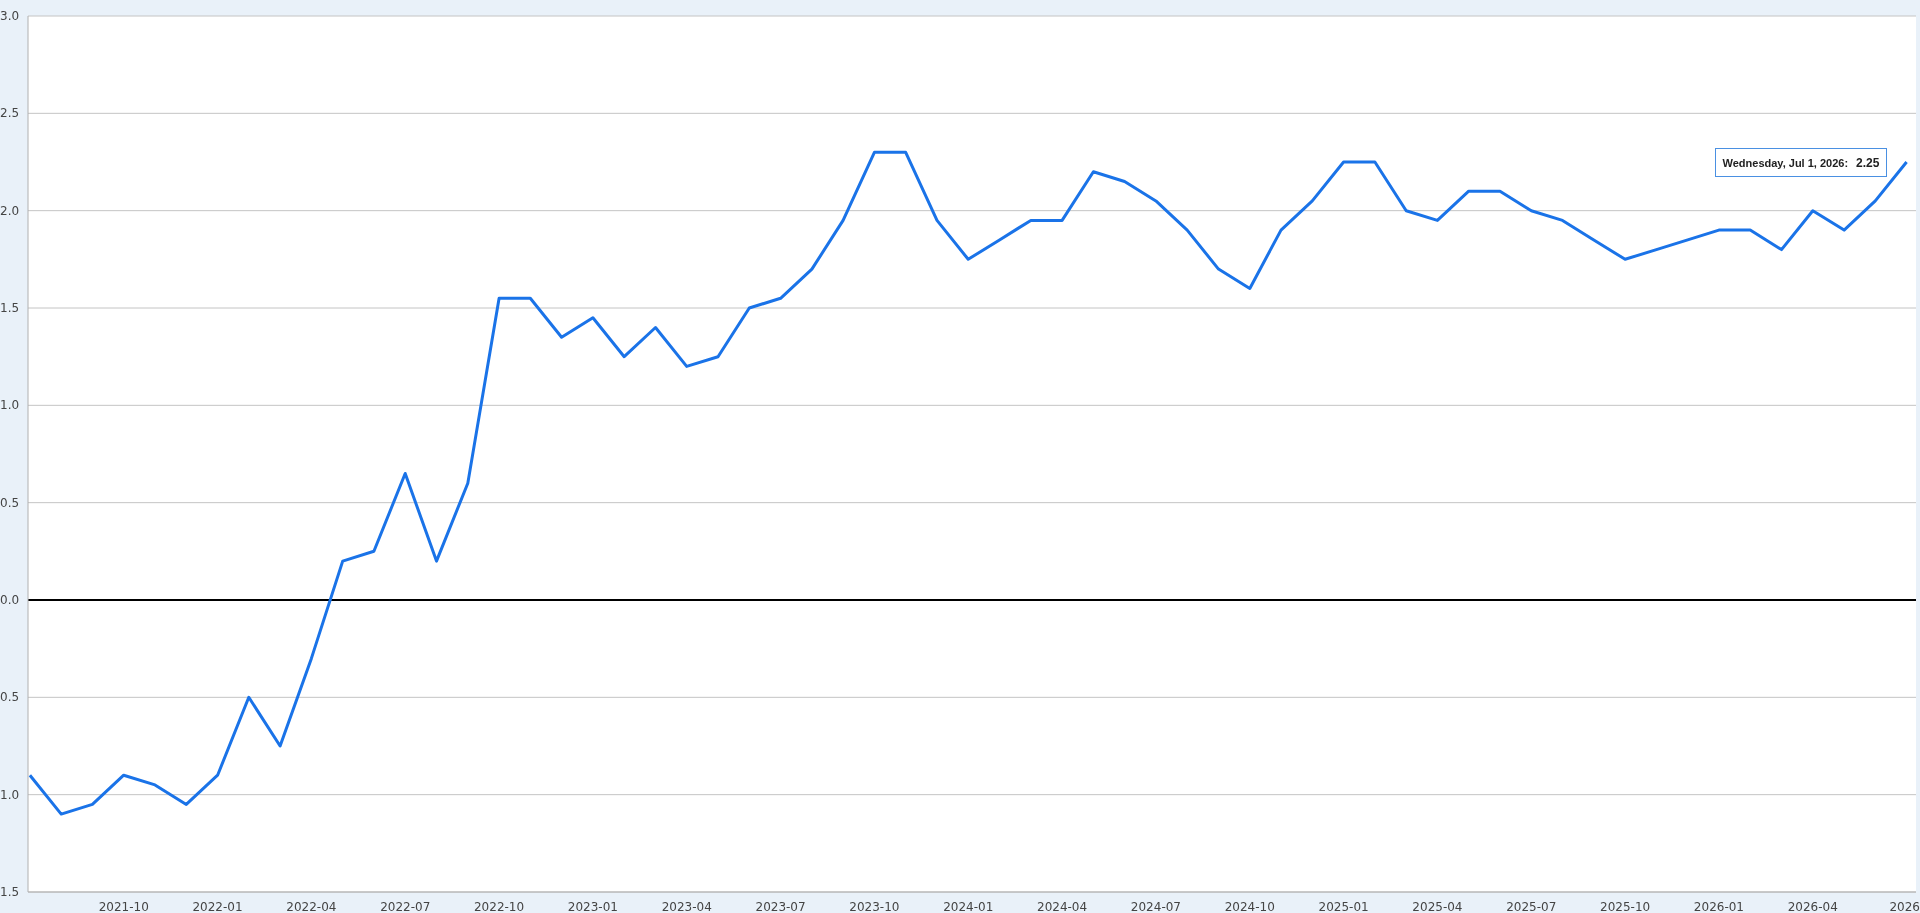 The width and height of the screenshot is (1920, 913). Describe the element at coordinates (780, 906) in the screenshot. I see `x-axis-label: 2023-07` at that location.